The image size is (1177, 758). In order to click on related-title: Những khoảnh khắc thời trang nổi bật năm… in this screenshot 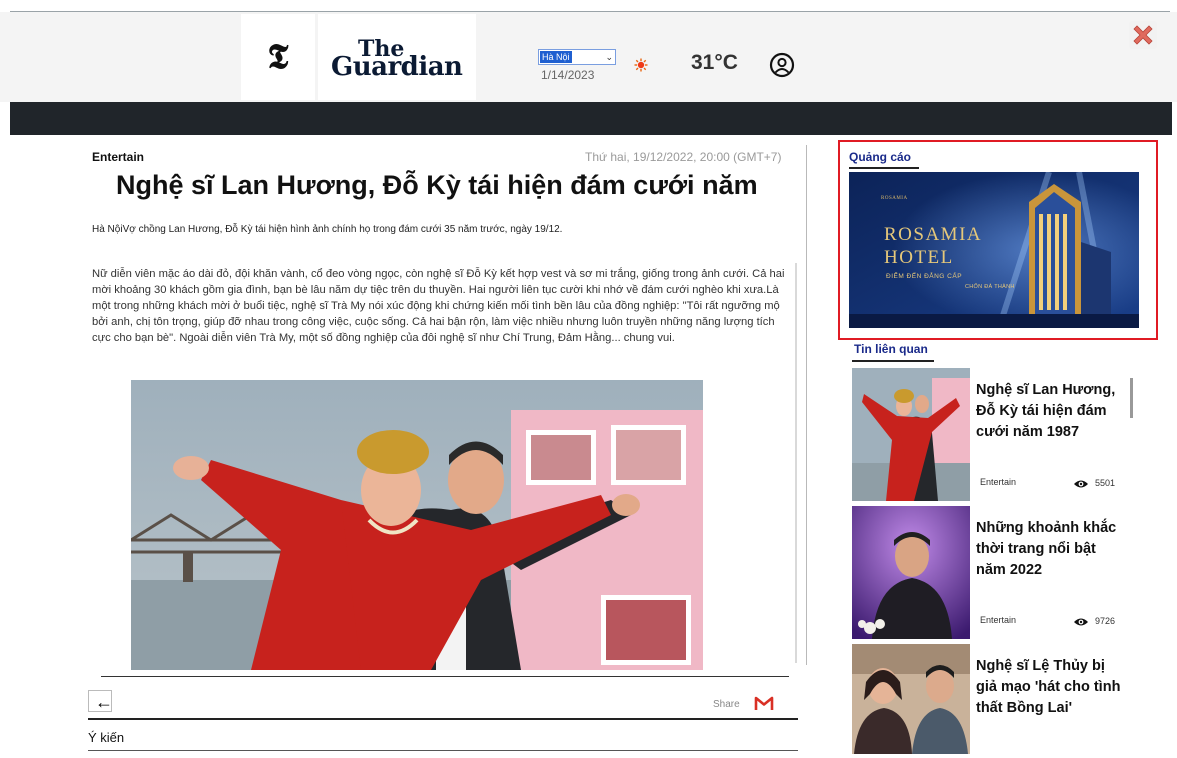, I will do `click(1046, 549)`.